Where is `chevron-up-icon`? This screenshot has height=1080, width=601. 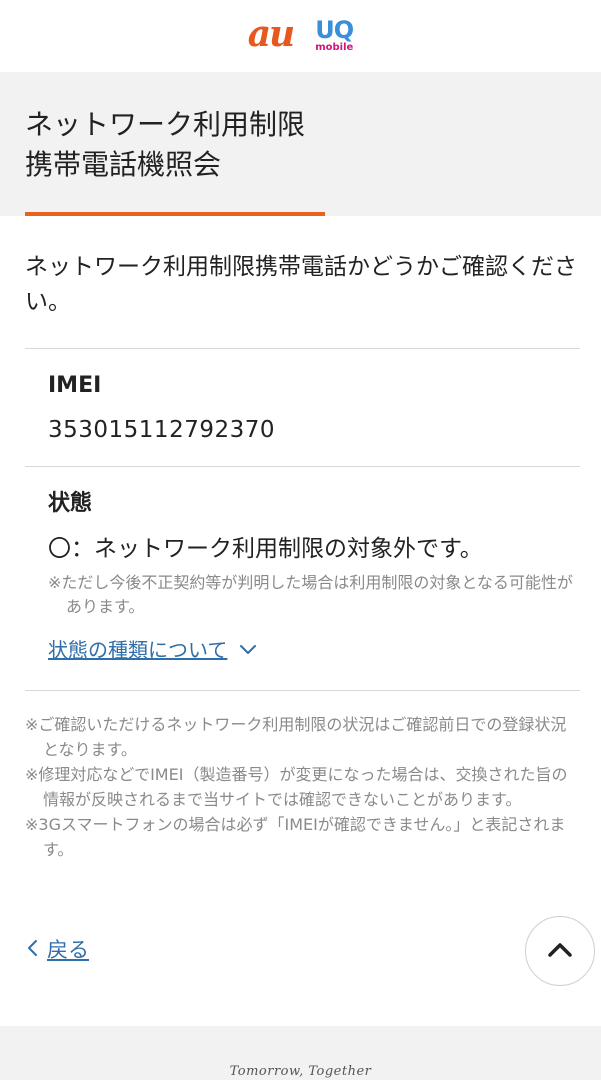 chevron-up-icon is located at coordinates (560, 951).